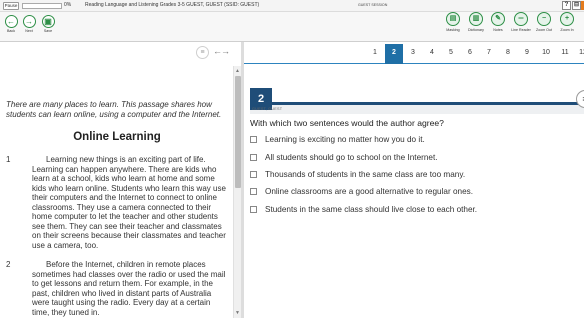 This screenshot has width=584, height=318. Describe the element at coordinates (579, 53) in the screenshot. I see `question-number-button: 12` at that location.